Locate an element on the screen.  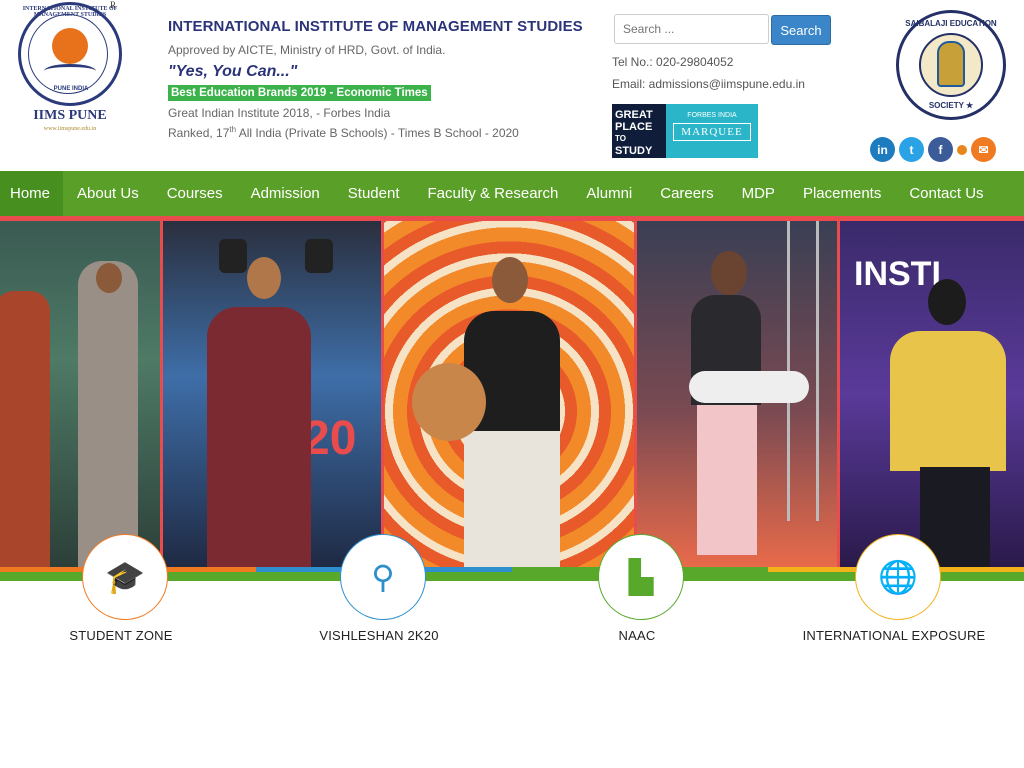
social-links: in t f ✉ is located at coordinates (933, 149).